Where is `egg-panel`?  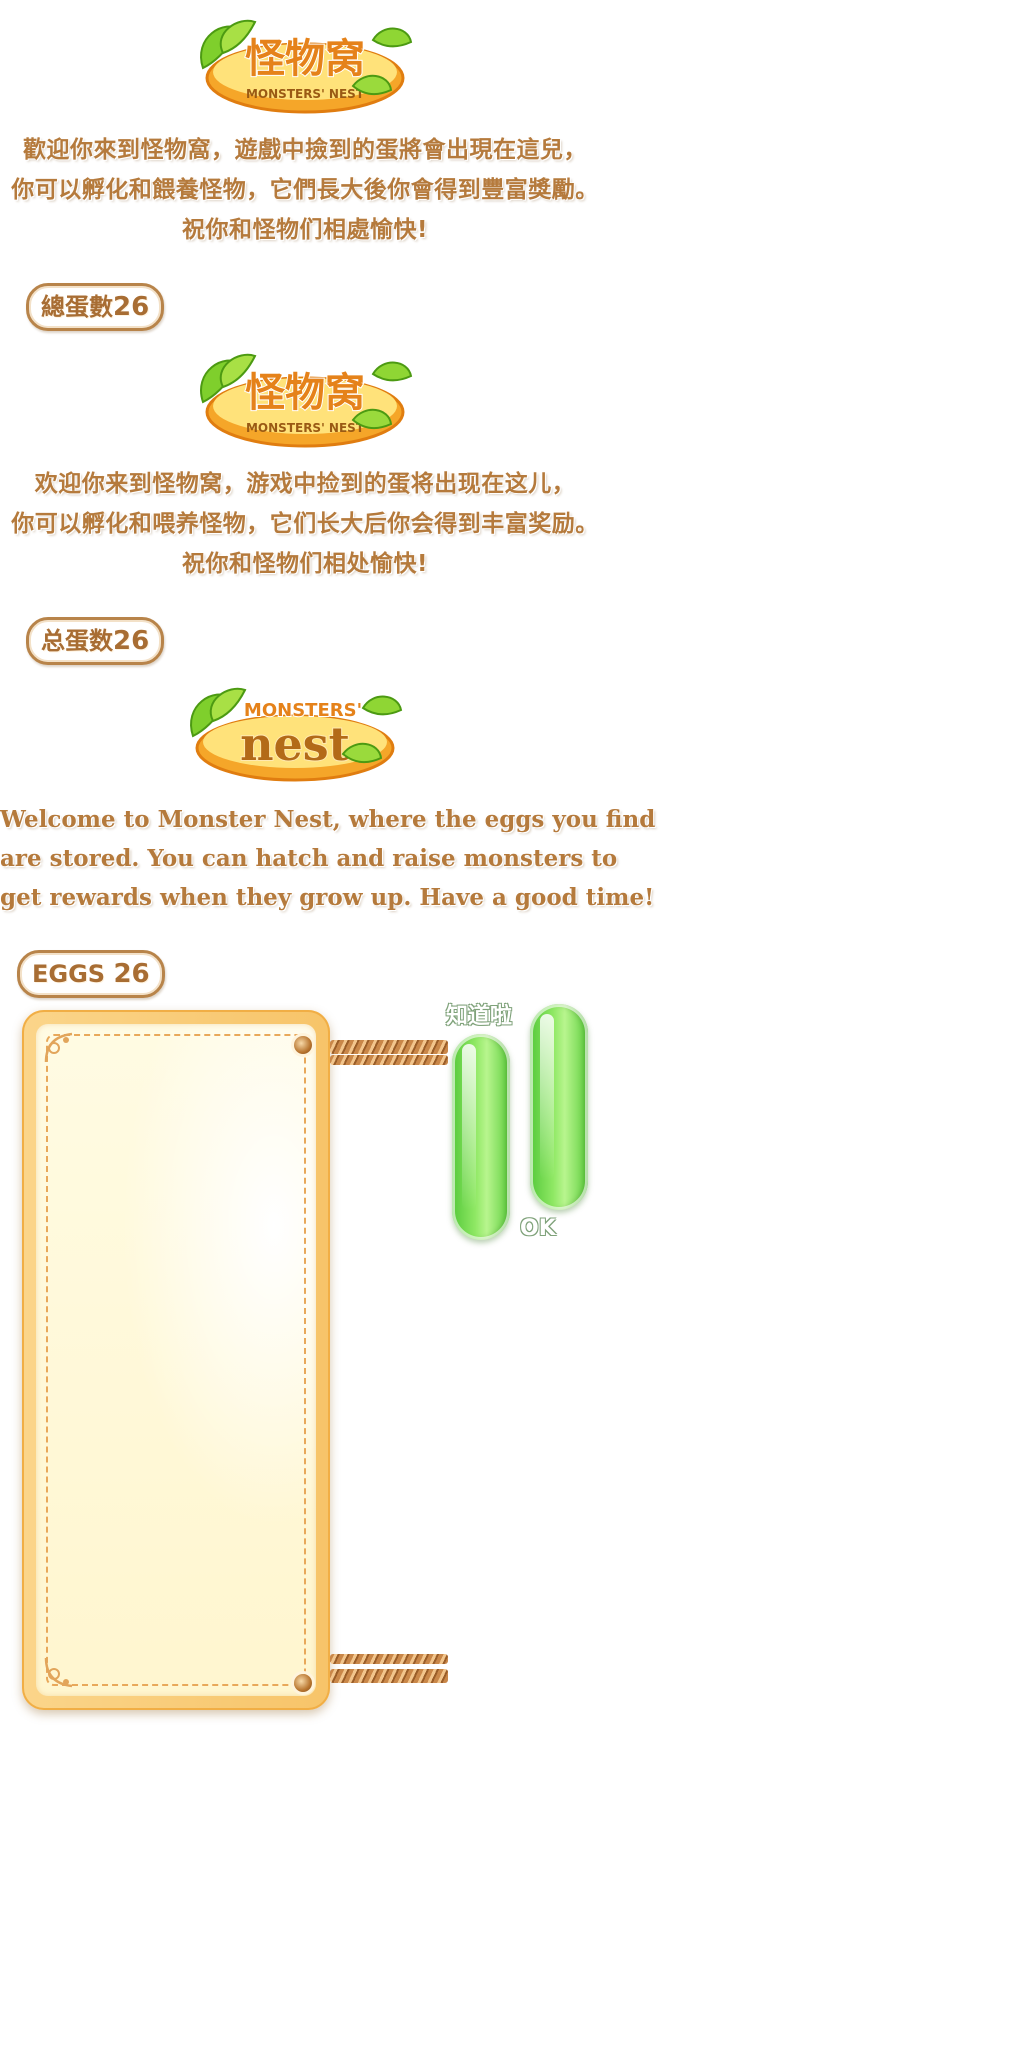 egg-panel is located at coordinates (176, 1360).